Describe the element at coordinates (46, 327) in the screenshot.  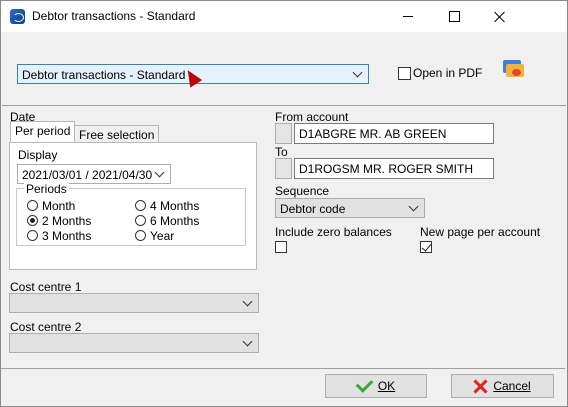
I see `cost-centre-2-label: Cost centre 2` at that location.